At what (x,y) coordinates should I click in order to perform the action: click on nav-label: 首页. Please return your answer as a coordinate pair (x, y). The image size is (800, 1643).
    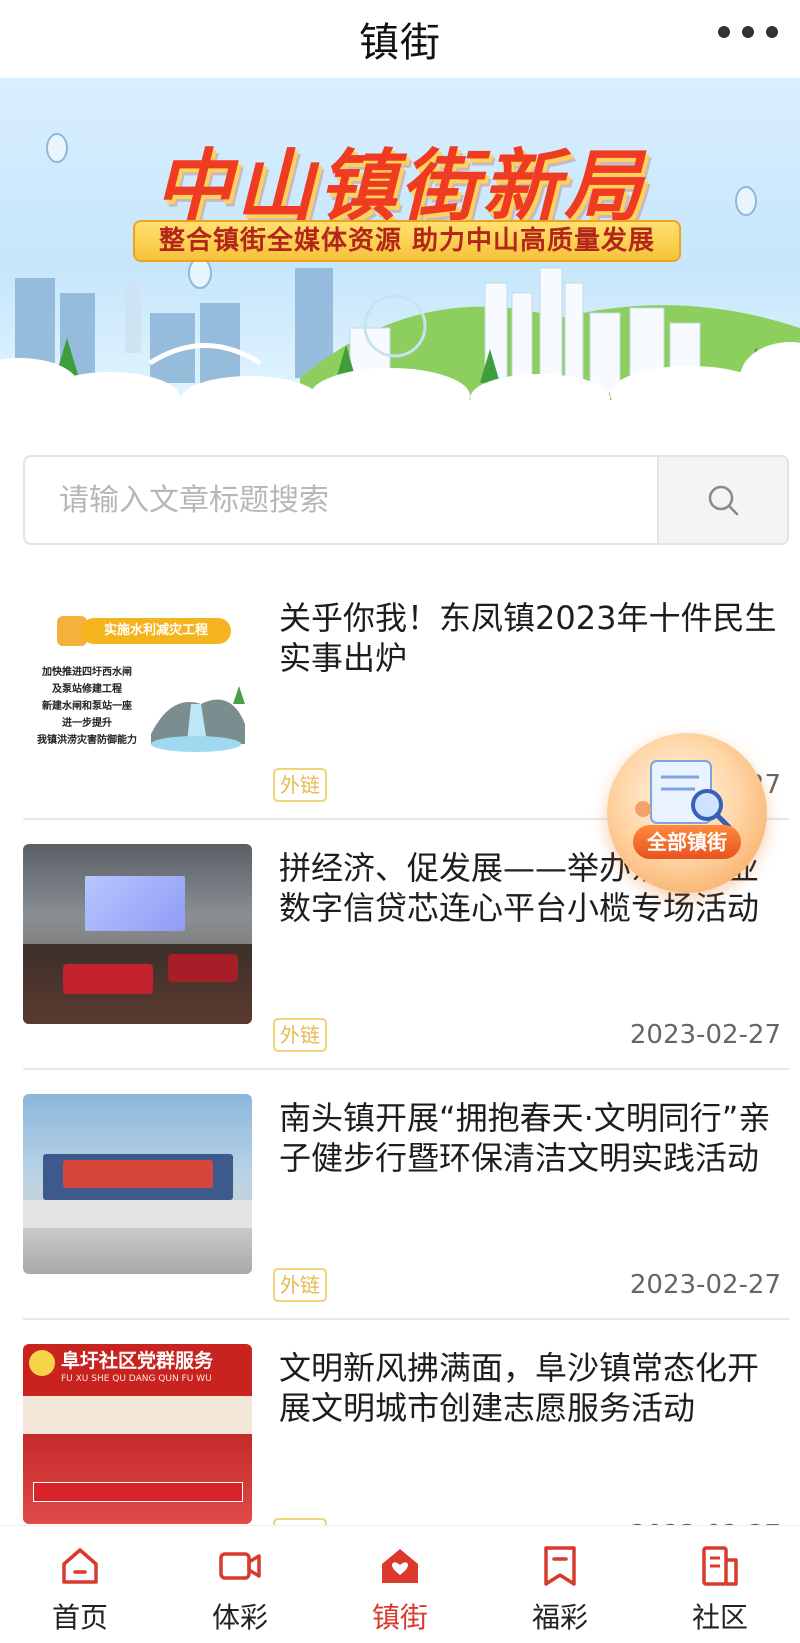
    Looking at the image, I should click on (79, 1617).